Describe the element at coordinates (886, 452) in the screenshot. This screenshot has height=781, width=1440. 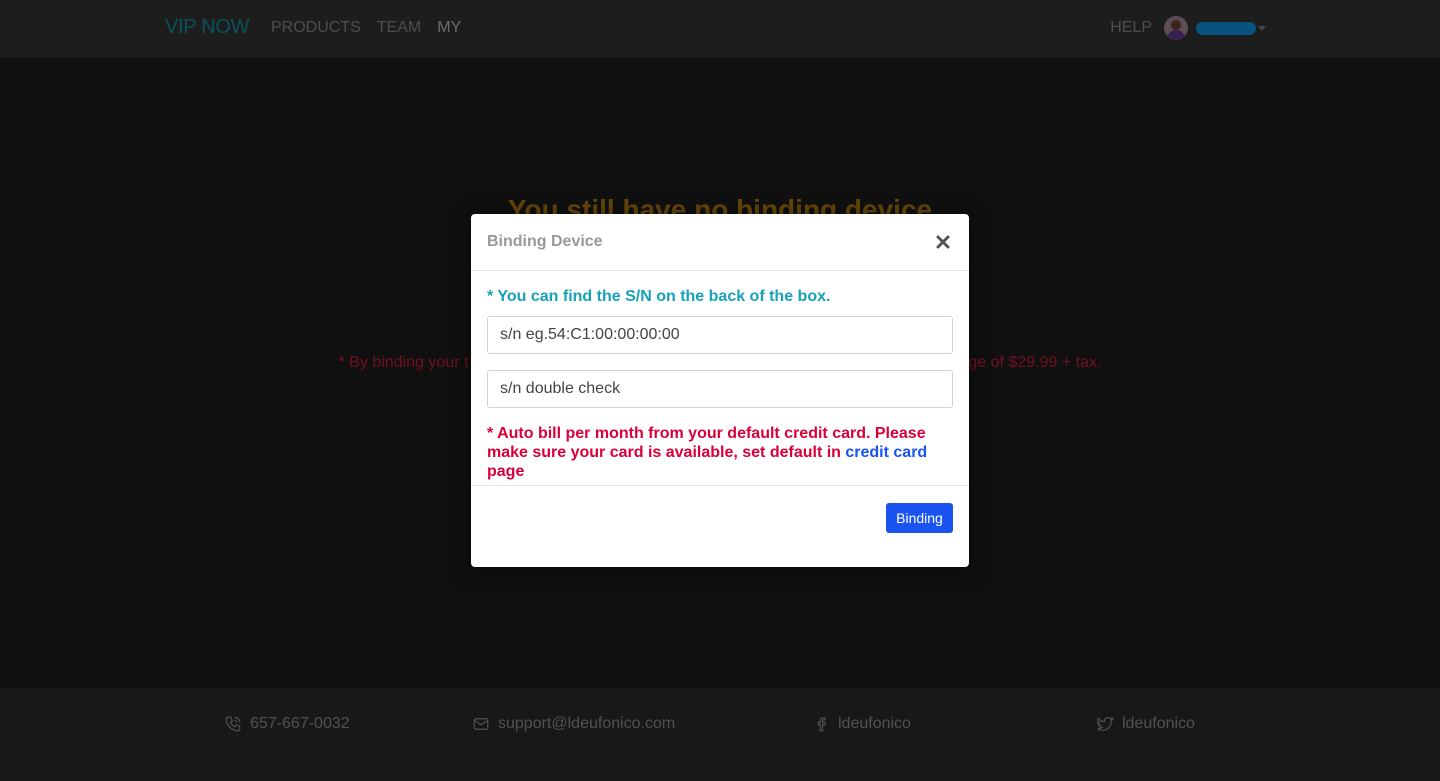
I see `credit-card-link: credit card` at that location.